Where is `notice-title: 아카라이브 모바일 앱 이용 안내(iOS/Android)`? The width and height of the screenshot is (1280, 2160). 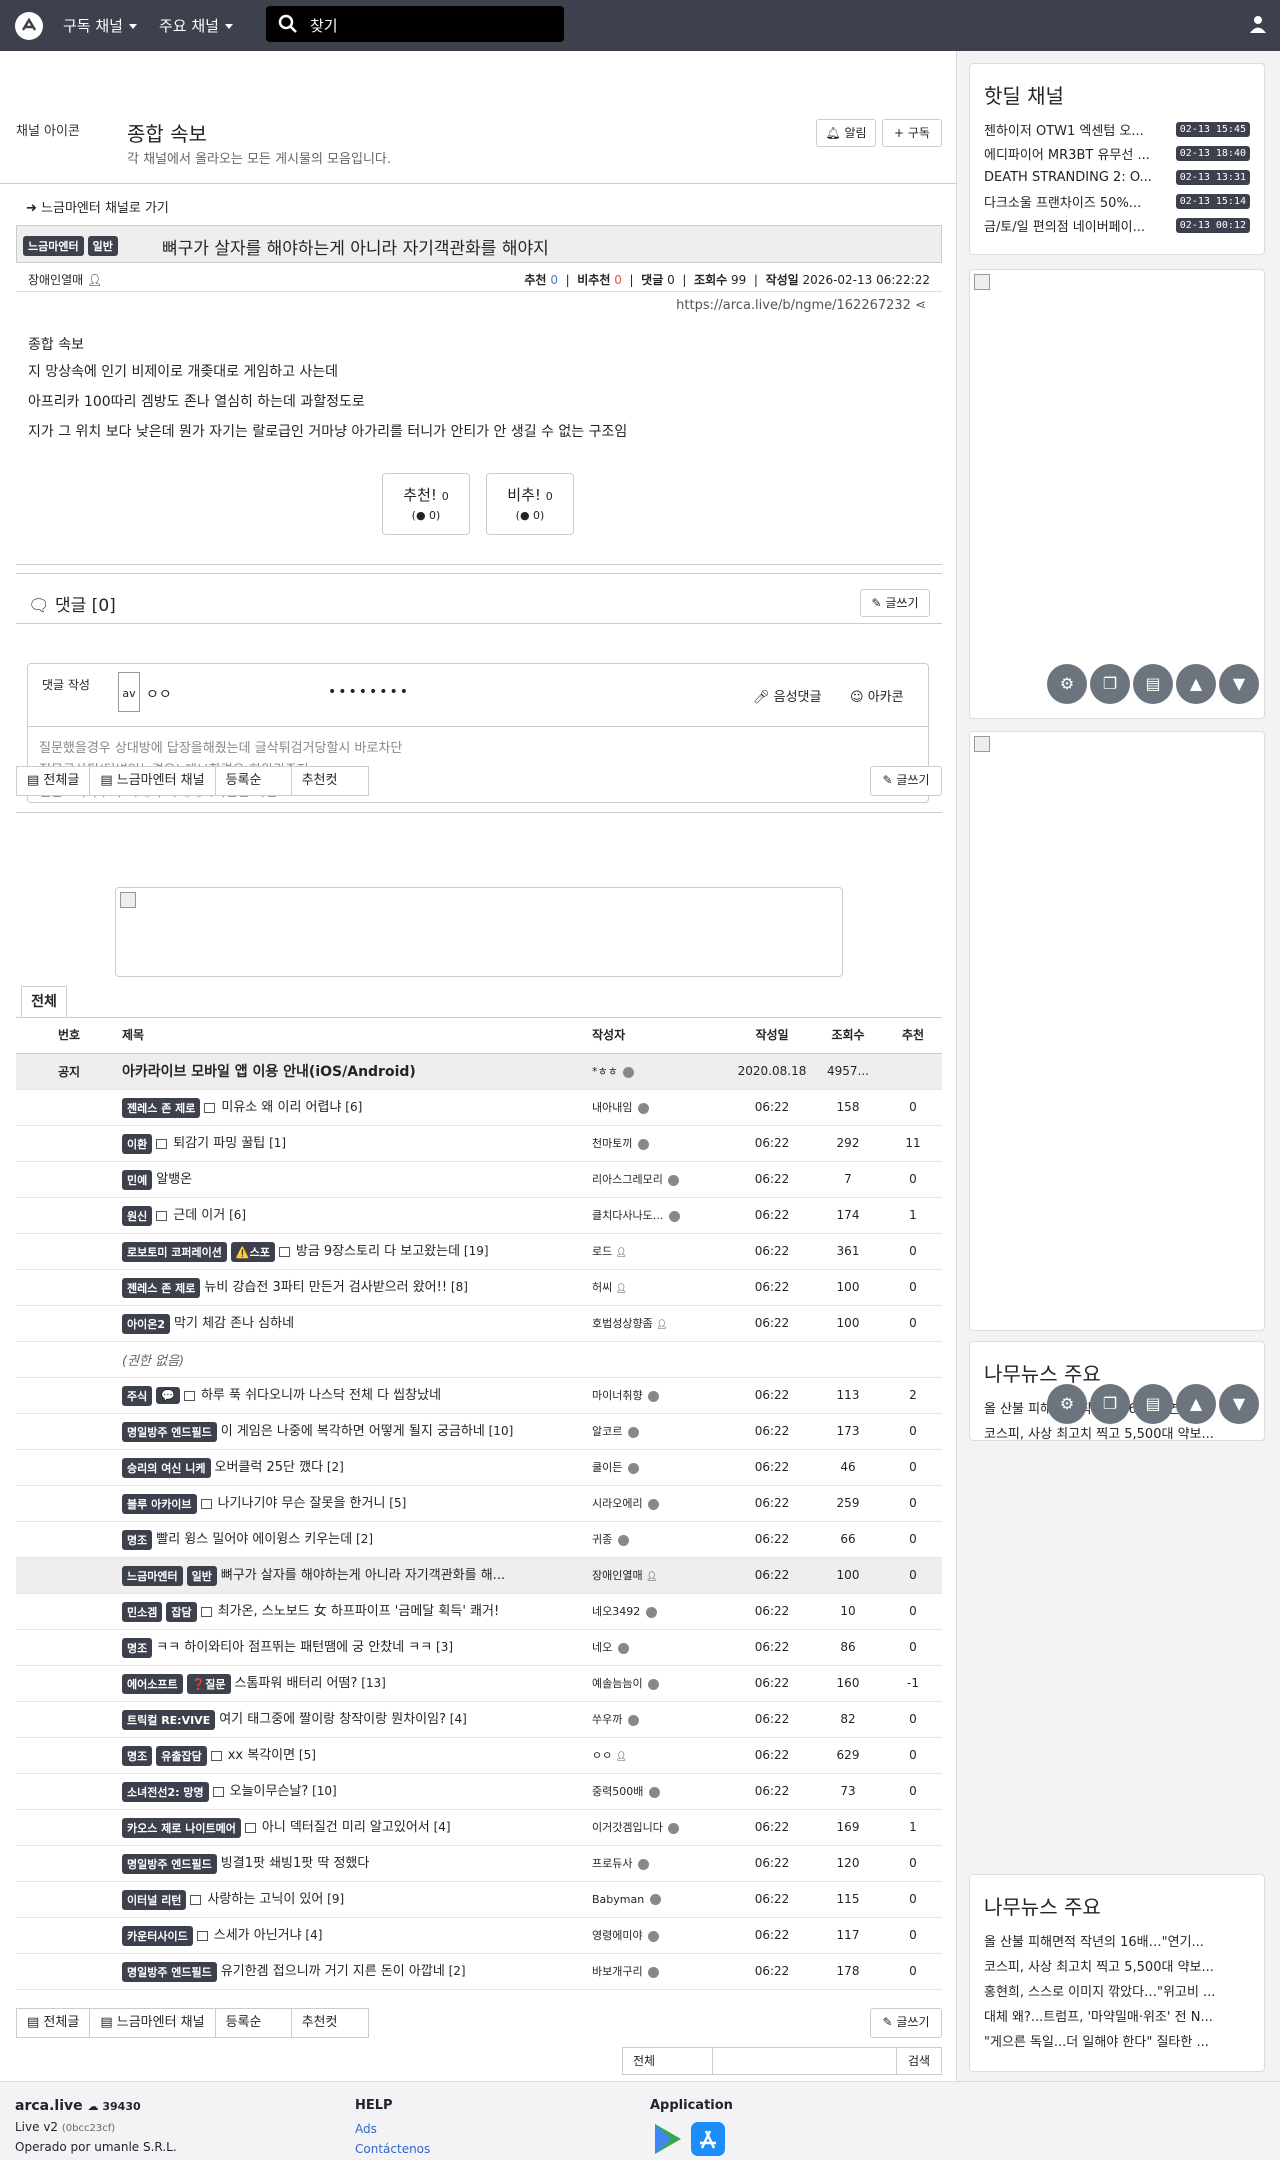 notice-title: 아카라이브 모바일 앱 이용 안내(iOS/Android) is located at coordinates (357, 1071).